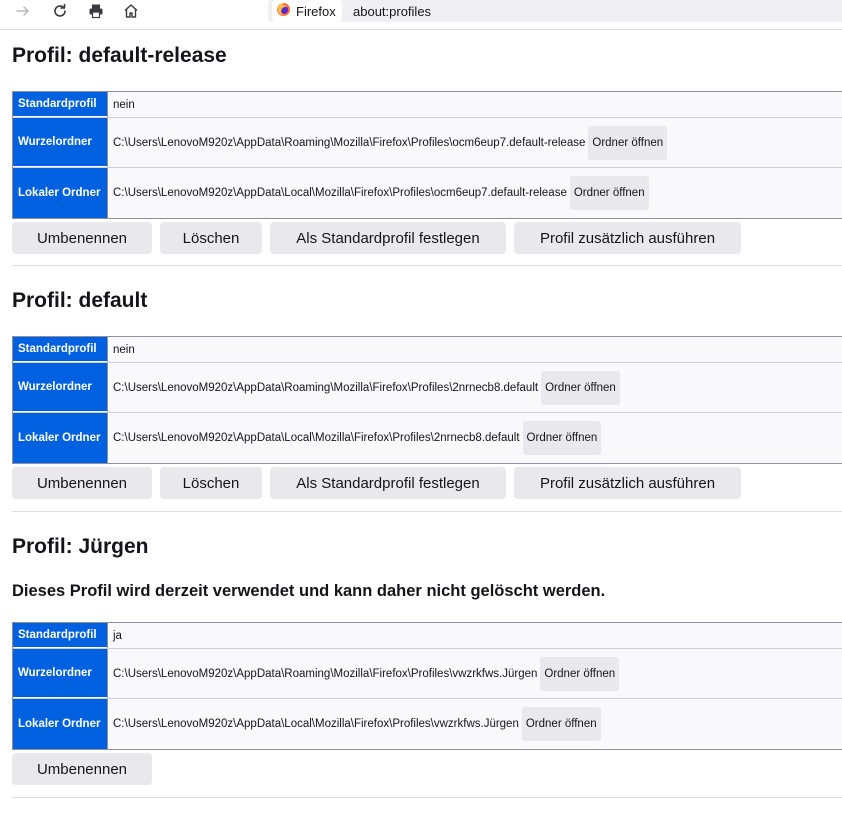  I want to click on browser-toolbar: Firefox about:profiles, so click(421, 11).